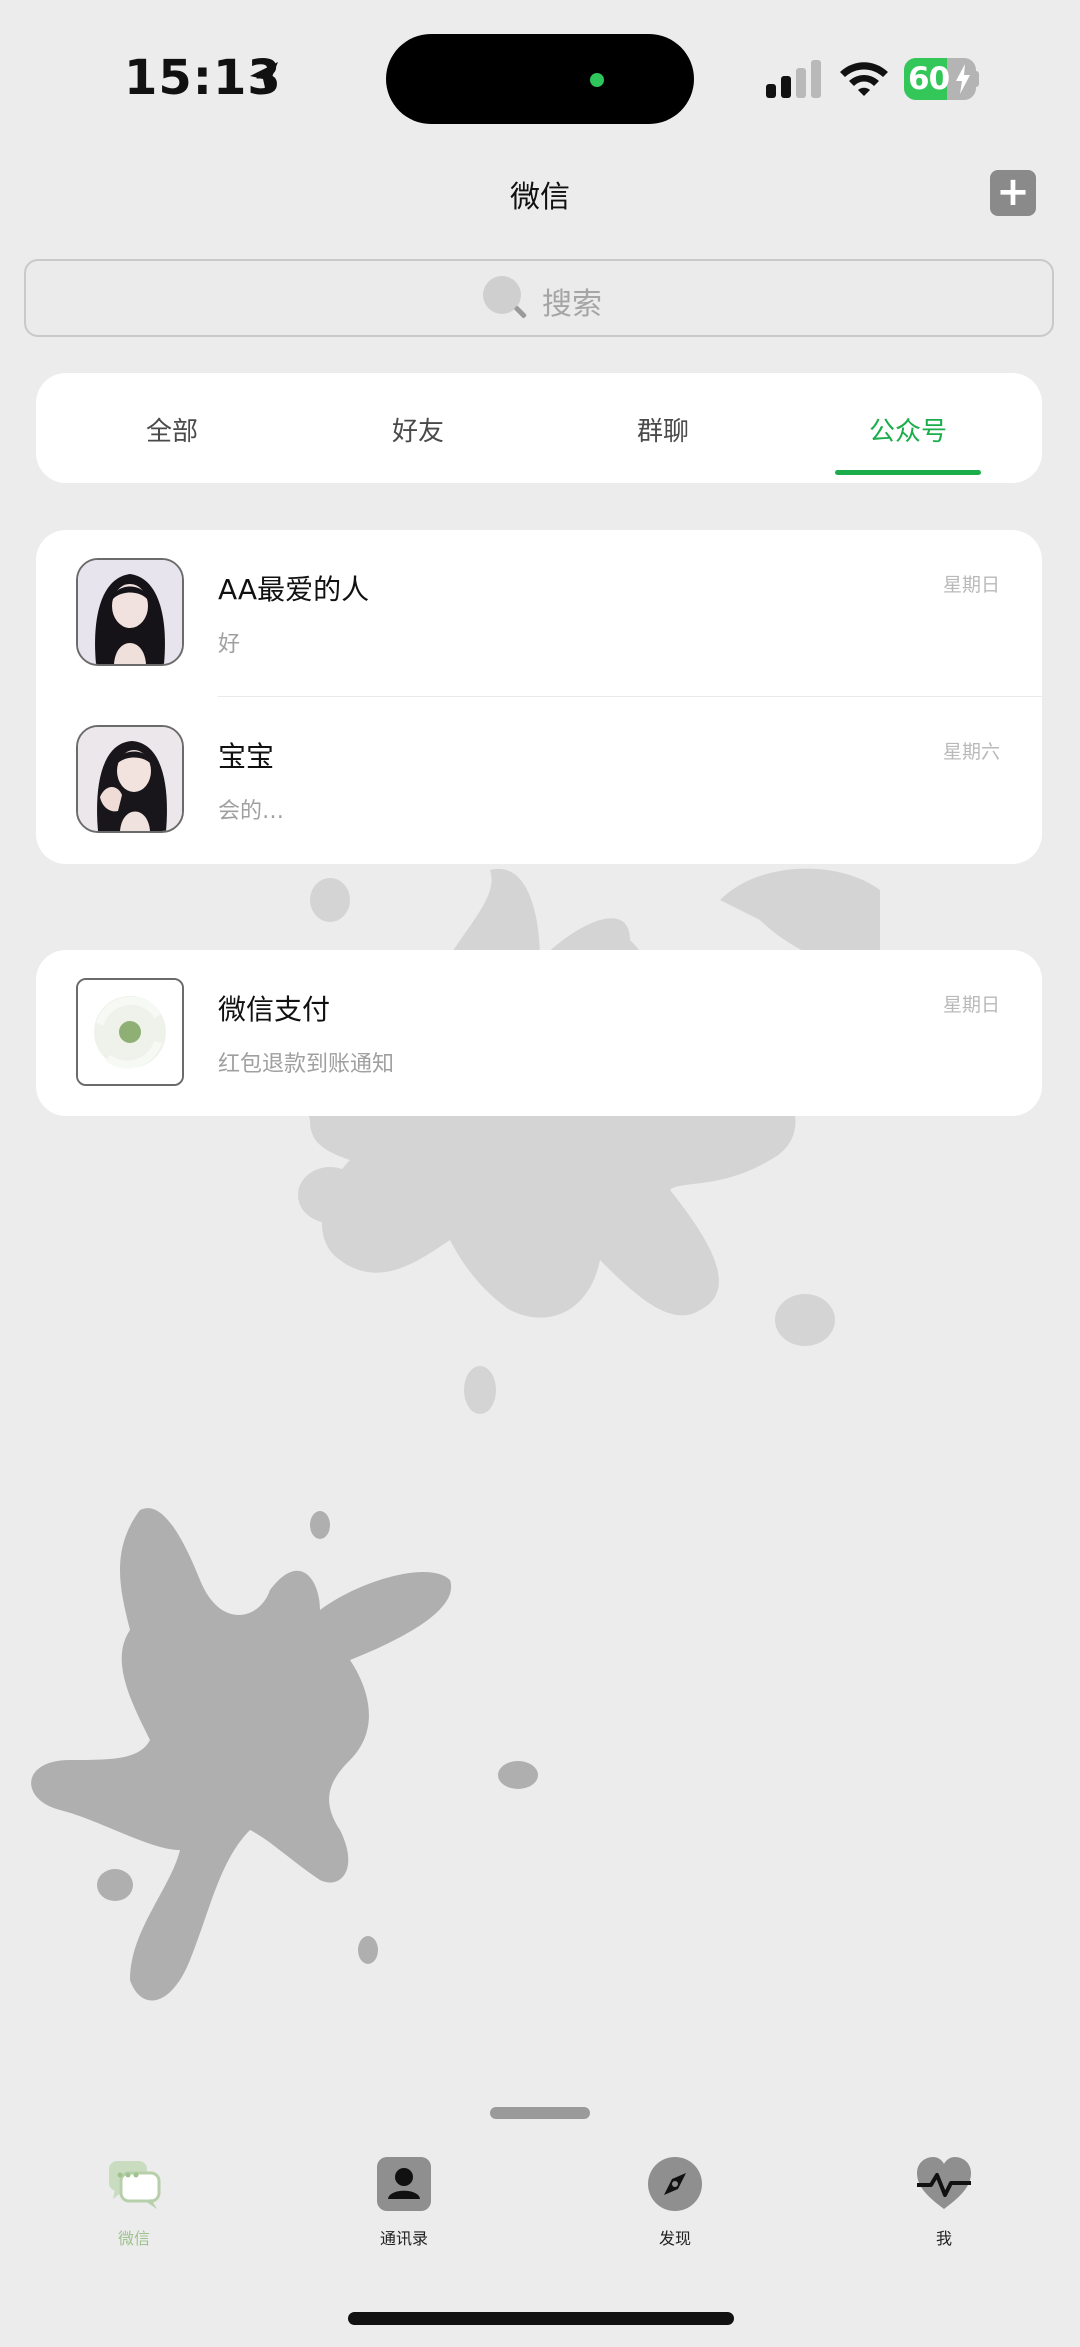 Image resolution: width=1080 pixels, height=2347 pixels. What do you see at coordinates (963, 79) in the screenshot?
I see `charging-bolt-icon` at bounding box center [963, 79].